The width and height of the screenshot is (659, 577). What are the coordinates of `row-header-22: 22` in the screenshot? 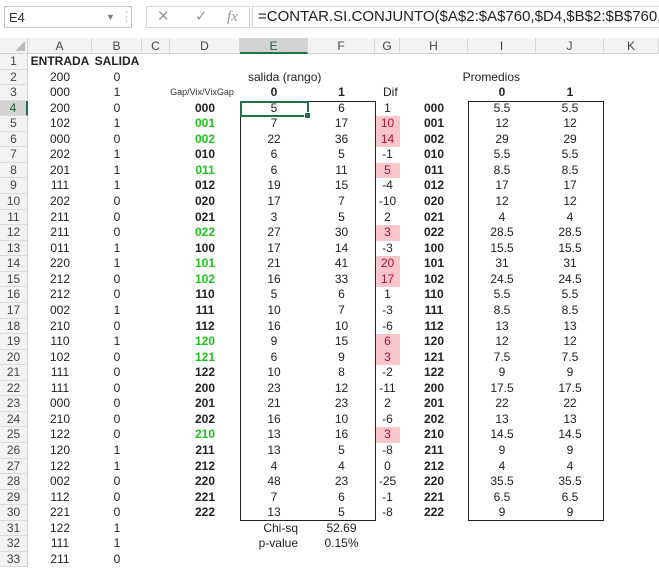 It's located at (14, 388).